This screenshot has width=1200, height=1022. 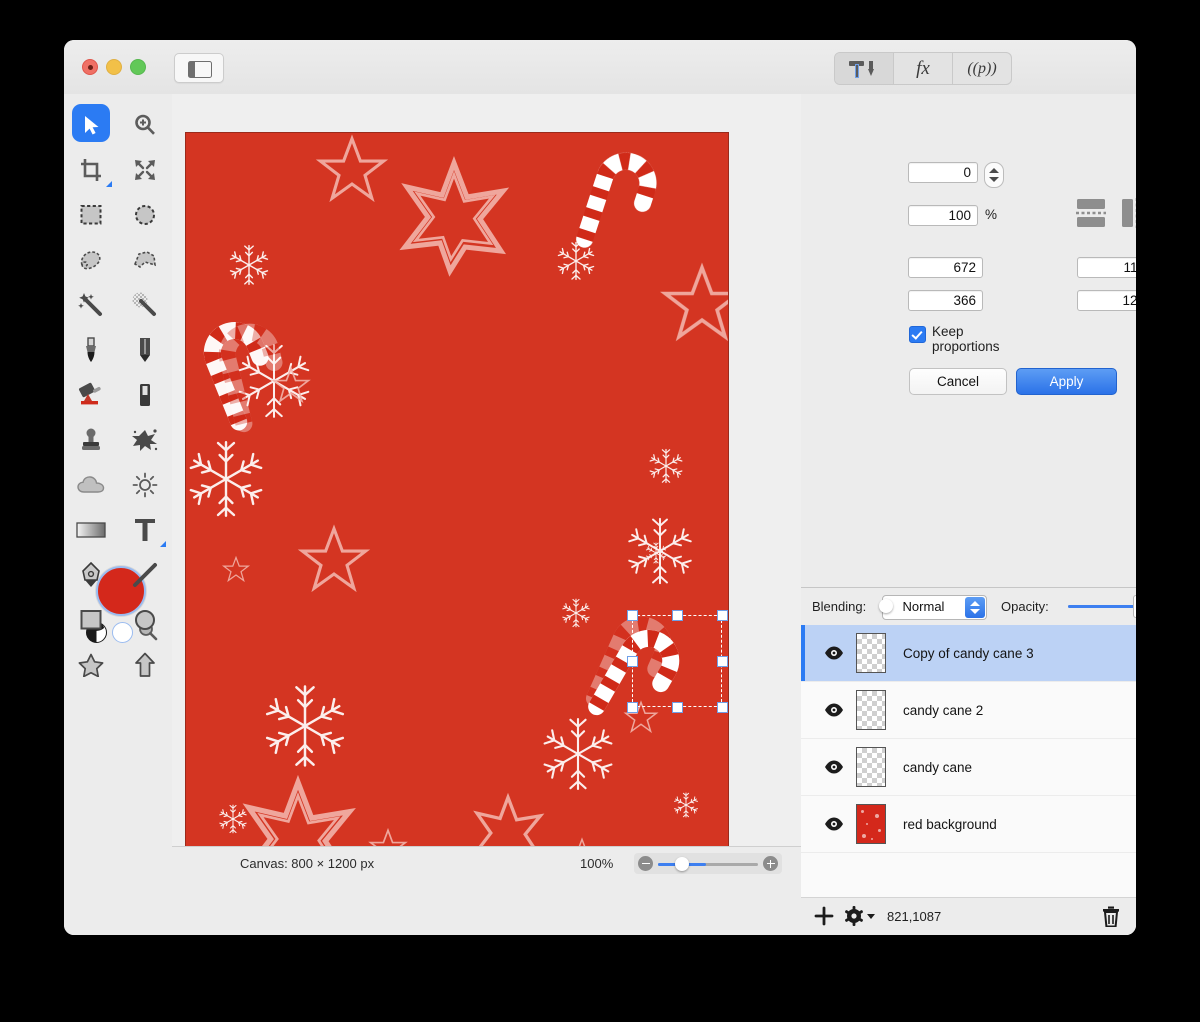 I want to click on clone-stamp-tool, so click(x=91, y=439).